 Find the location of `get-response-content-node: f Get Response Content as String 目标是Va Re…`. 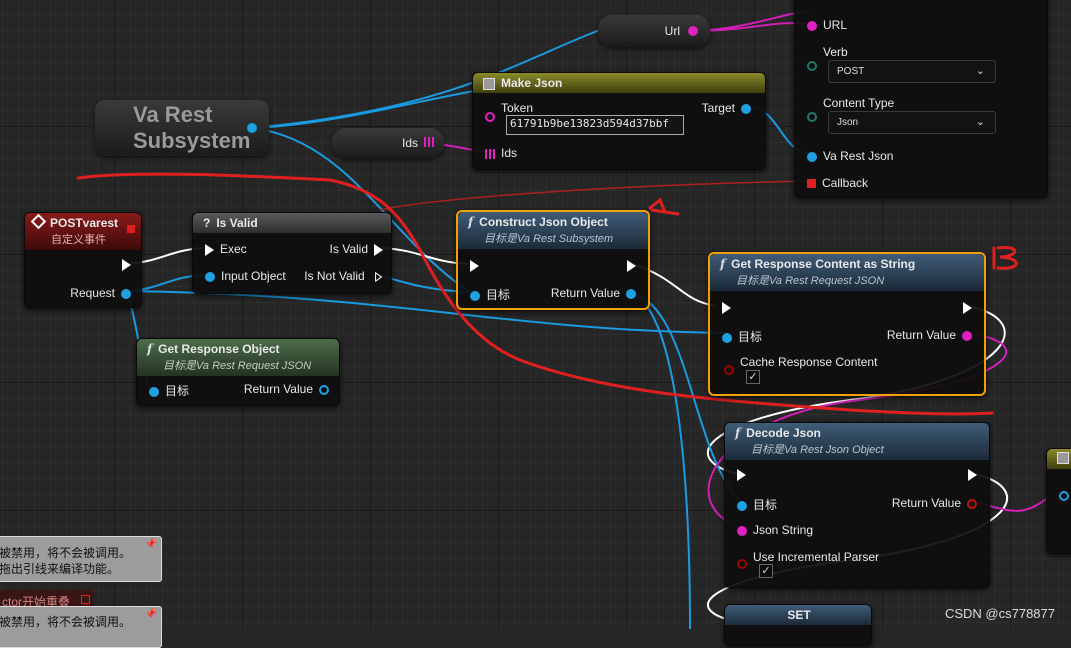

get-response-content-node: f Get Response Content as String 目标是Va Re… is located at coordinates (847, 324).